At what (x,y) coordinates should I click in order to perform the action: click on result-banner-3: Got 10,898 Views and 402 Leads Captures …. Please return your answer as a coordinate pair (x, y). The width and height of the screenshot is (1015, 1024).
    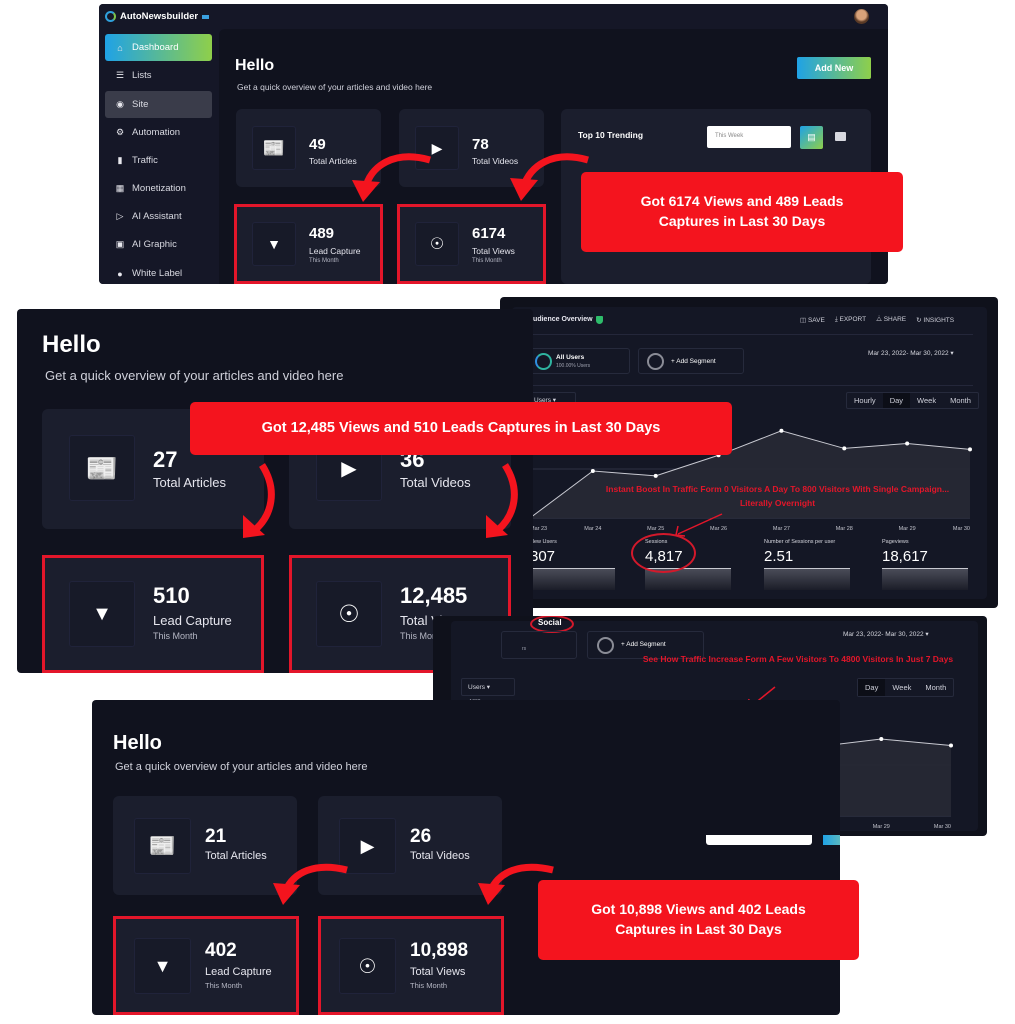
    Looking at the image, I should click on (698, 920).